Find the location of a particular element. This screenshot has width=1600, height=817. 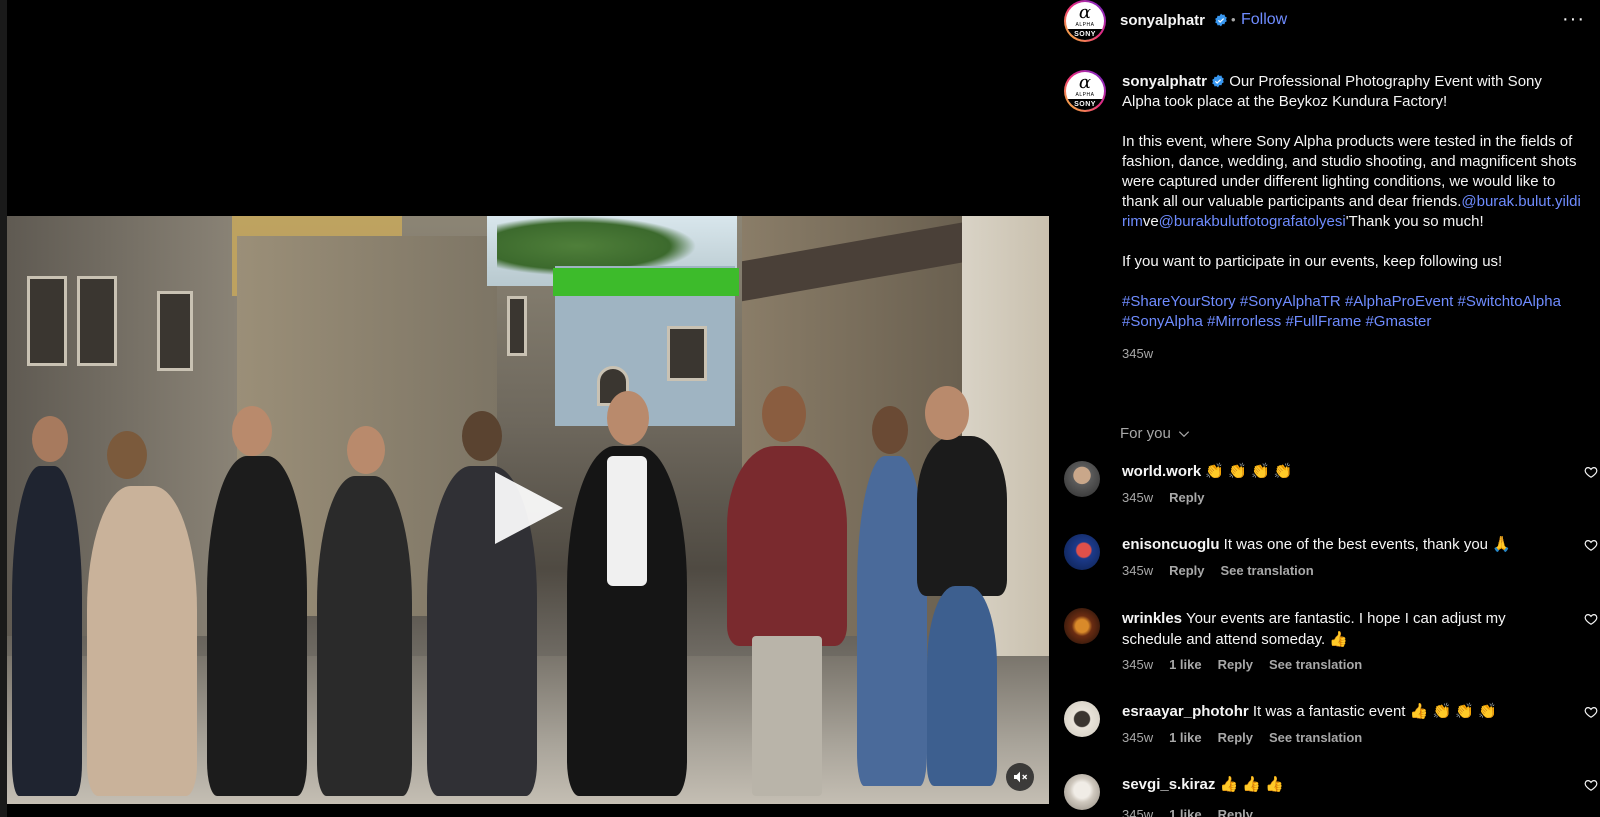

caption-avatar: α ALPHA SONY is located at coordinates (1085, 91).